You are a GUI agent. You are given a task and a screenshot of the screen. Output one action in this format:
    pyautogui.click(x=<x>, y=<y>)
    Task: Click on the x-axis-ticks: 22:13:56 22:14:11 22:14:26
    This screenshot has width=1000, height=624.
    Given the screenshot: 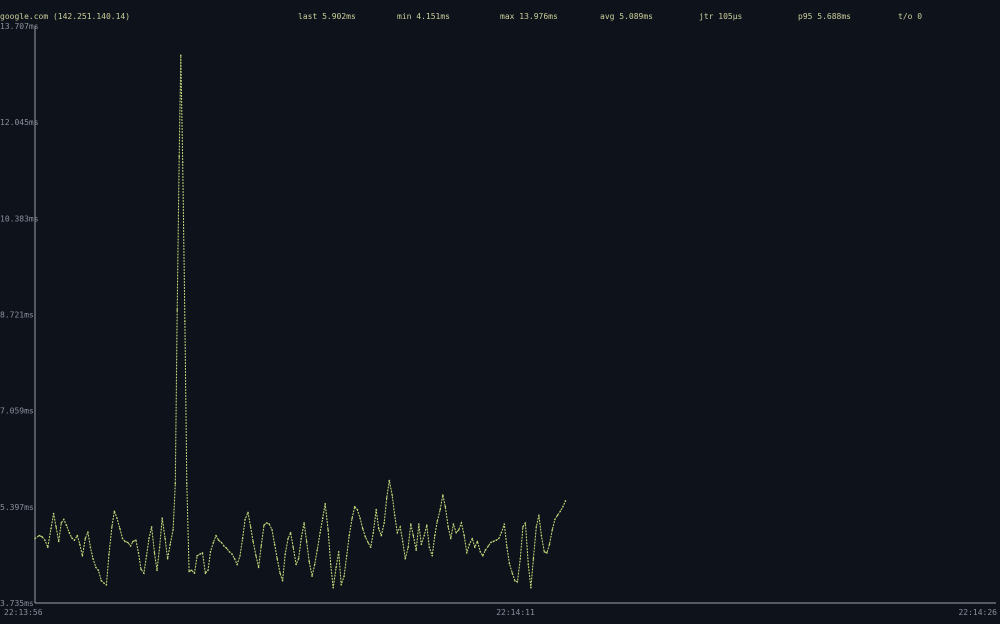 What is the action you would take?
    pyautogui.click(x=500, y=612)
    